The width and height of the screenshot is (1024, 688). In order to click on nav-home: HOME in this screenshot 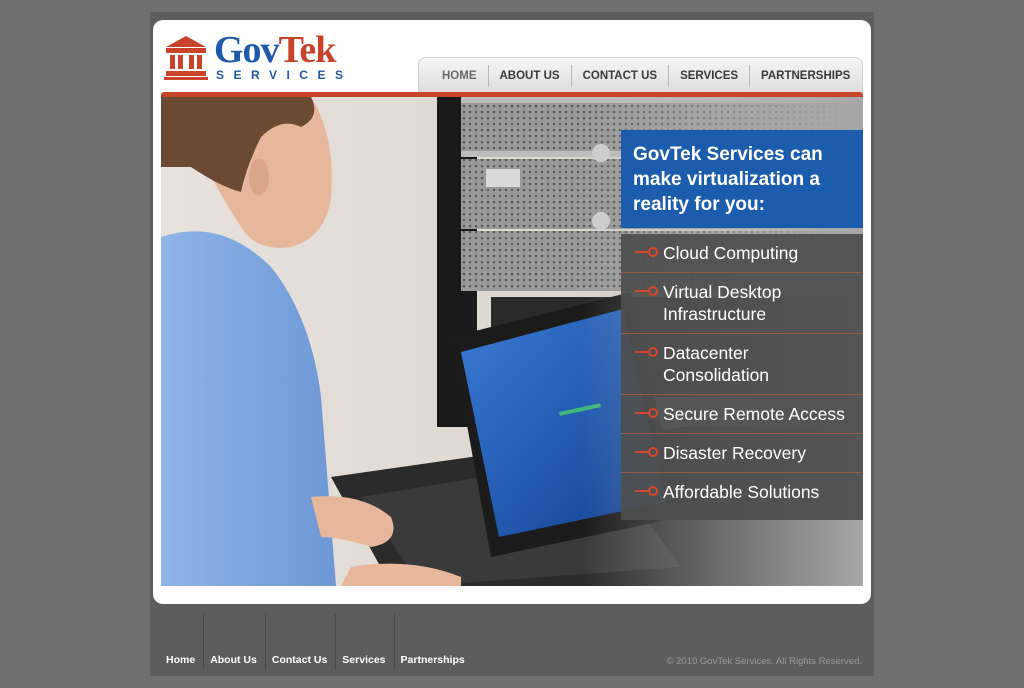, I will do `click(460, 75)`.